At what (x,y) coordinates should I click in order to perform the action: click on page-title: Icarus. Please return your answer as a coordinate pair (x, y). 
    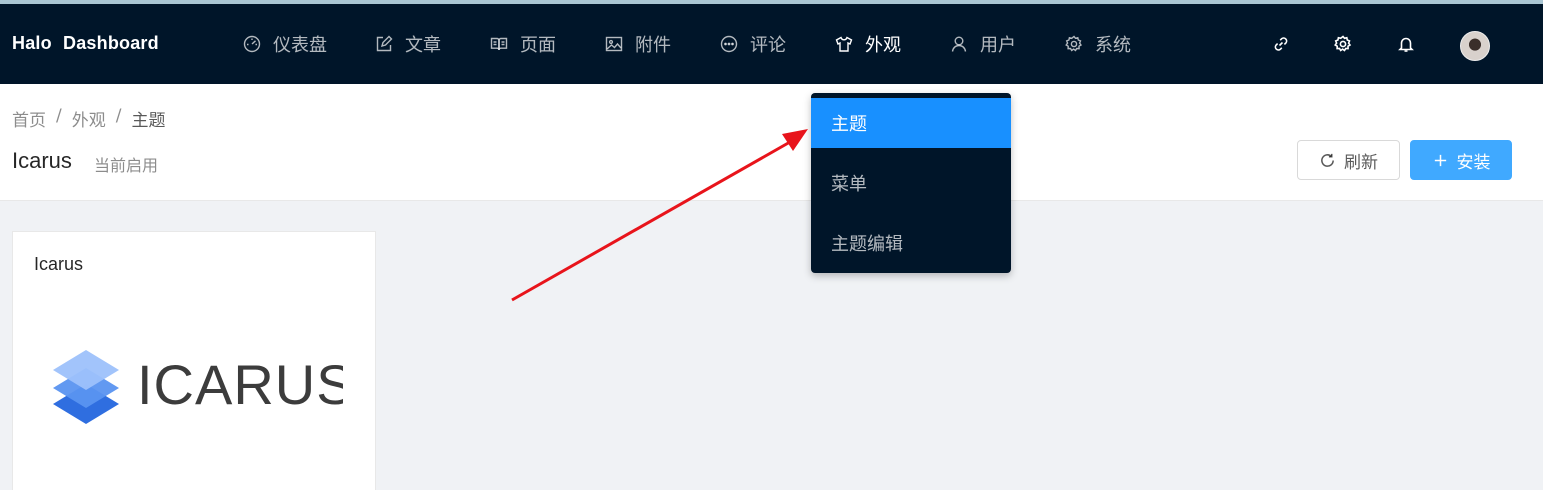
    Looking at the image, I should click on (42, 160).